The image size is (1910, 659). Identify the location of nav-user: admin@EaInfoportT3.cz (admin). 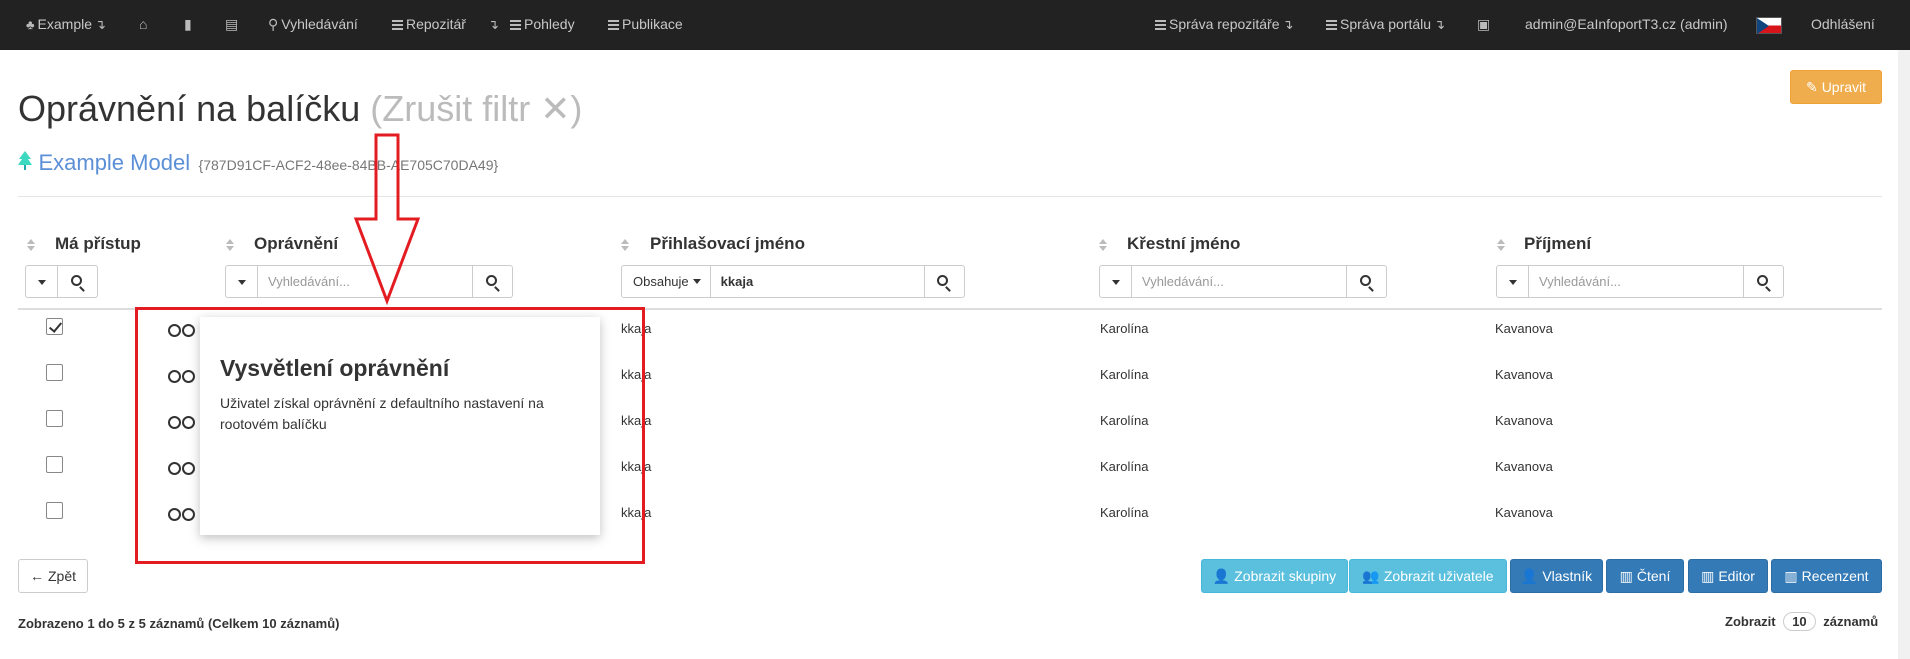
(1626, 25).